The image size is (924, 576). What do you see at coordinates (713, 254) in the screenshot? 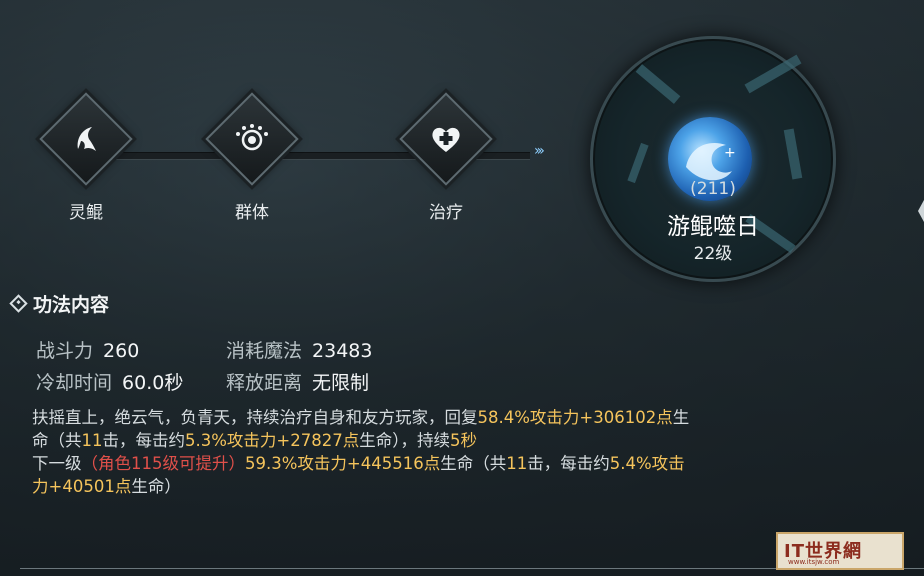
I see `skill-level: 22级` at bounding box center [713, 254].